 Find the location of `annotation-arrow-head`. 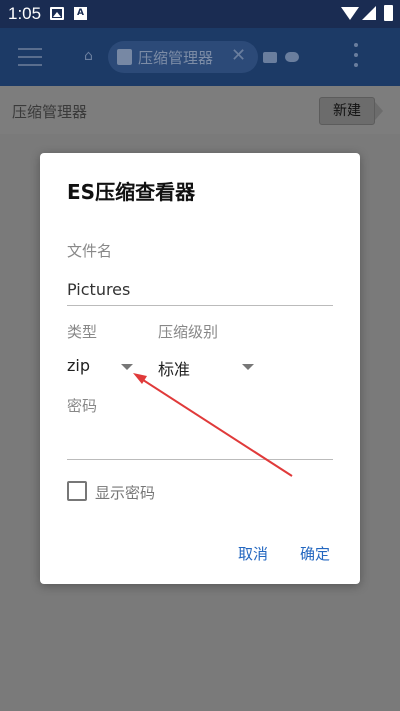

annotation-arrow-head is located at coordinates (140, 378).